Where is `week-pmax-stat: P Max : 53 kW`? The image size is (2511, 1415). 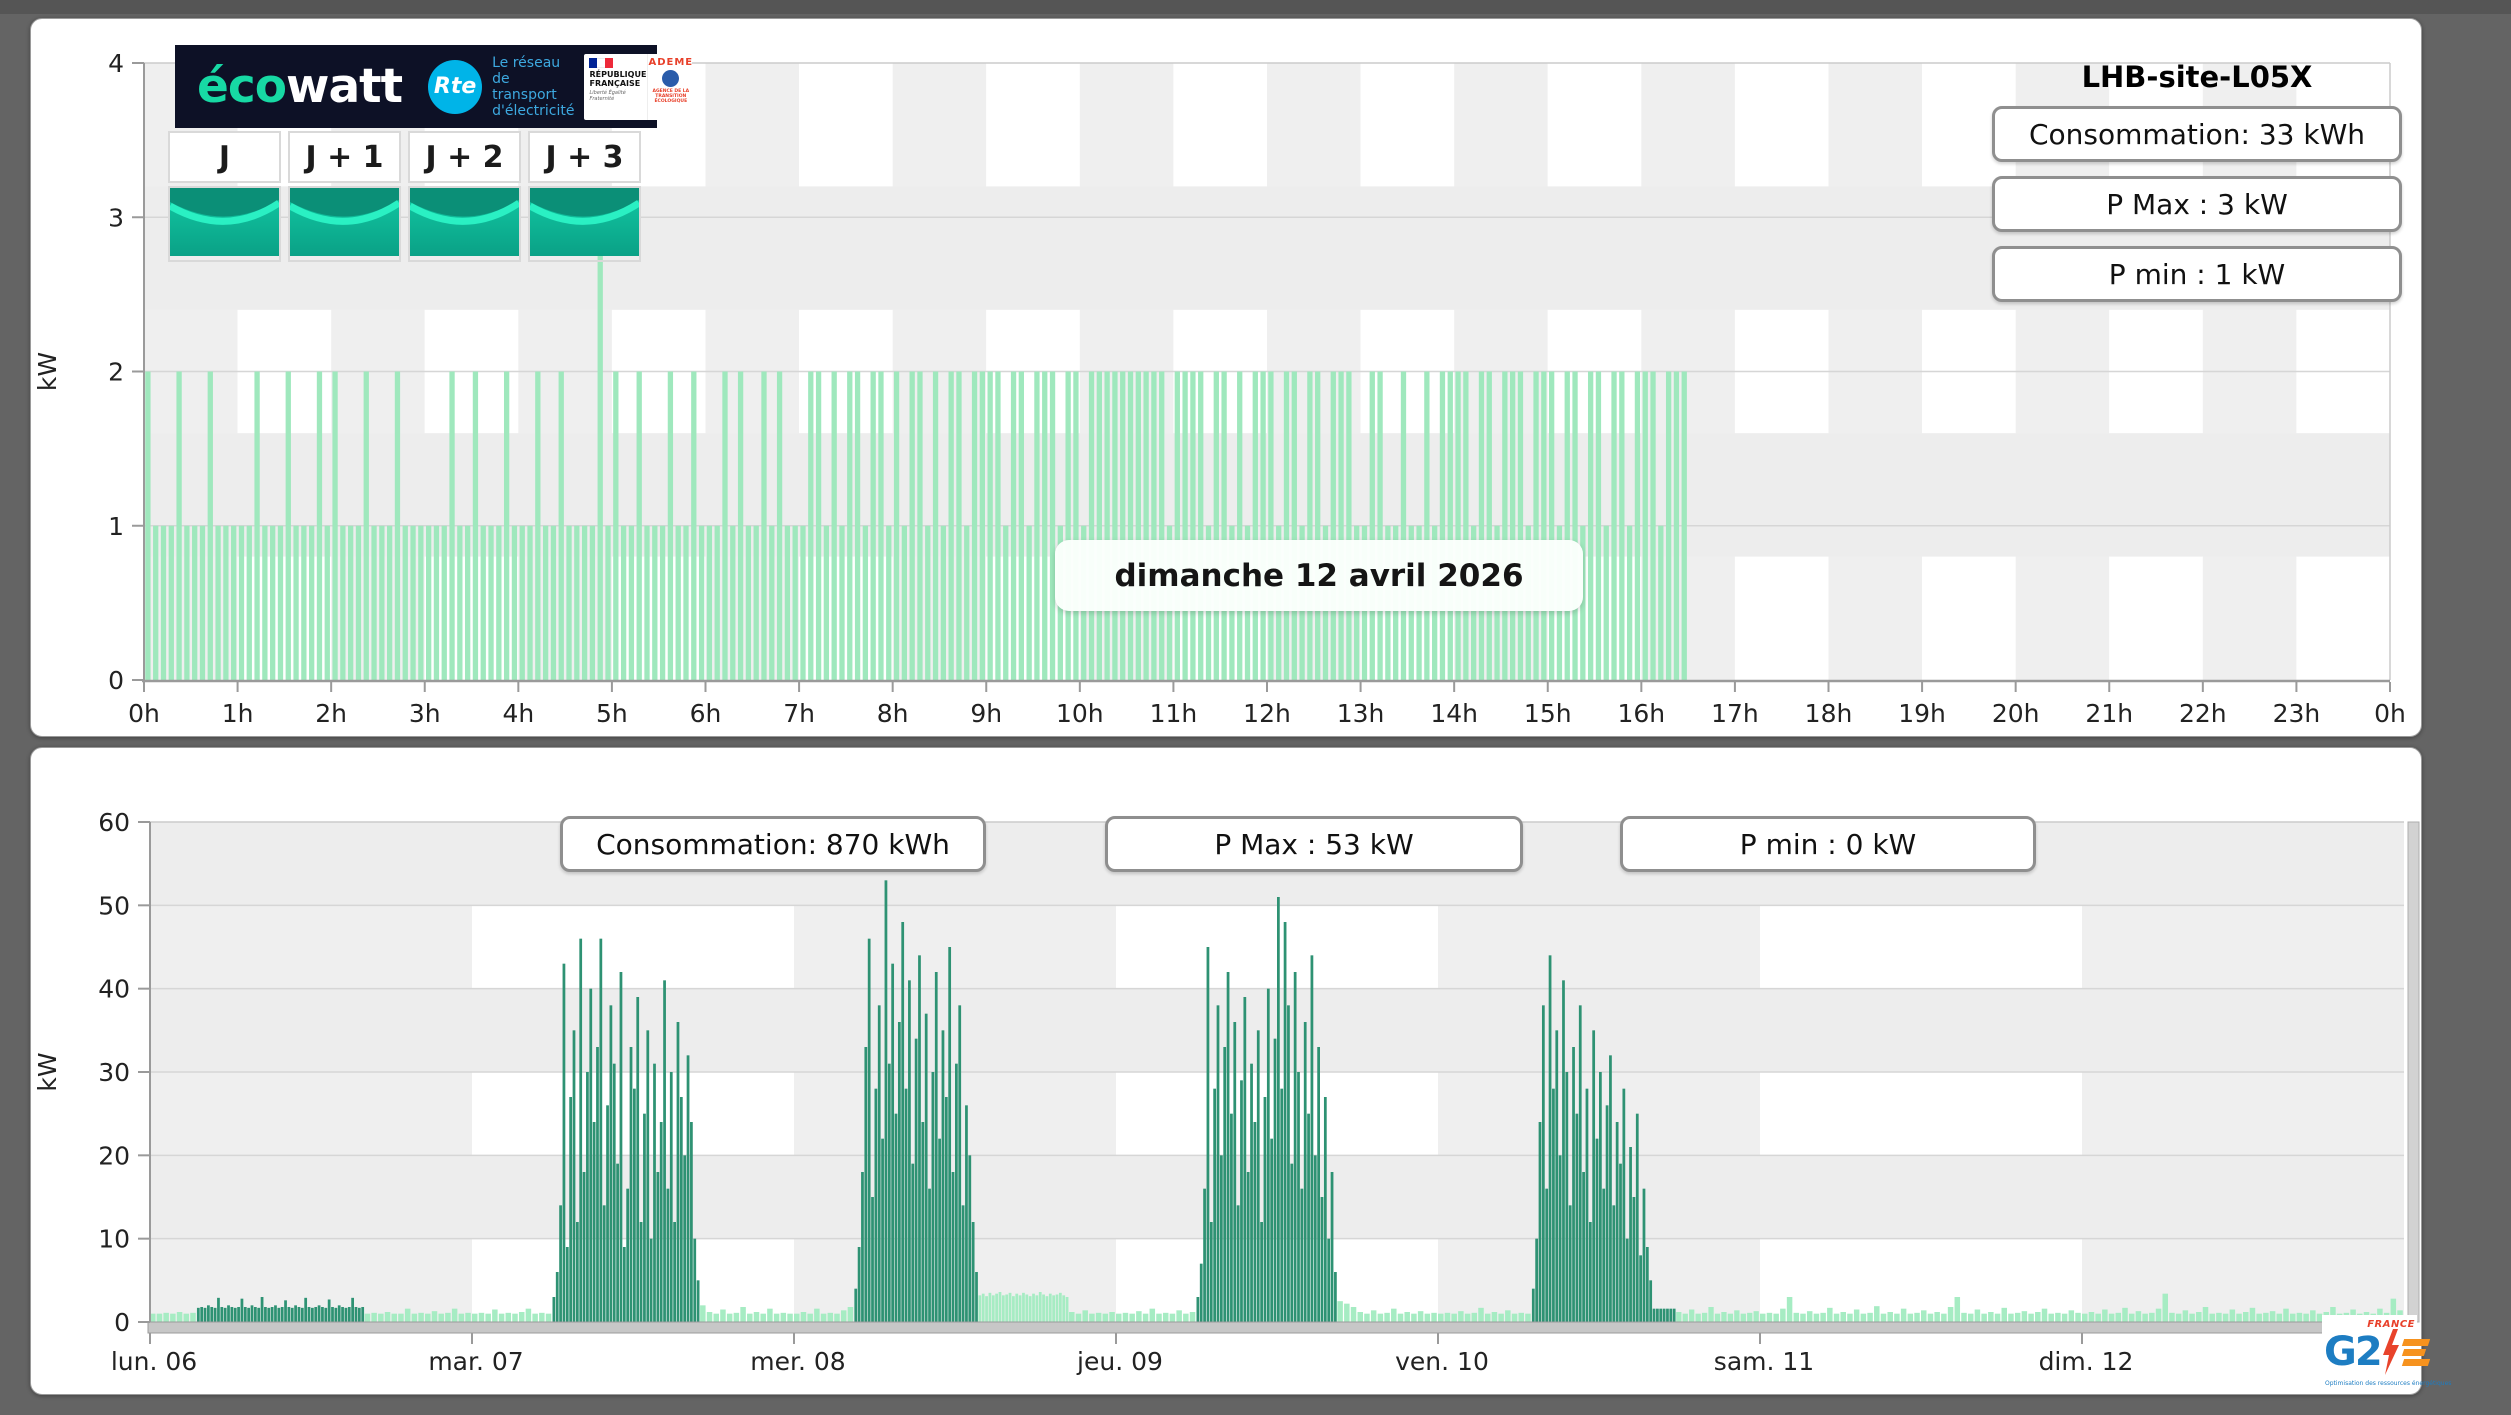
week-pmax-stat: P Max : 53 kW is located at coordinates (1314, 844).